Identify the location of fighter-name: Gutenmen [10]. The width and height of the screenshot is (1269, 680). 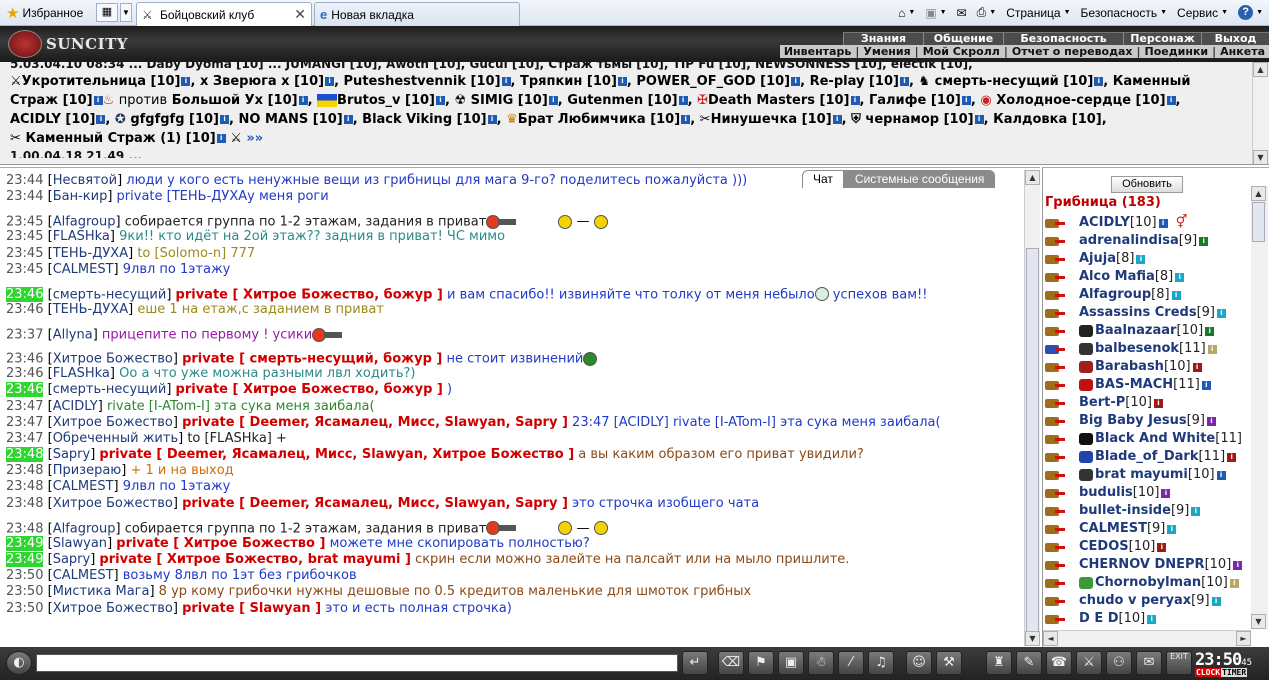
(622, 100).